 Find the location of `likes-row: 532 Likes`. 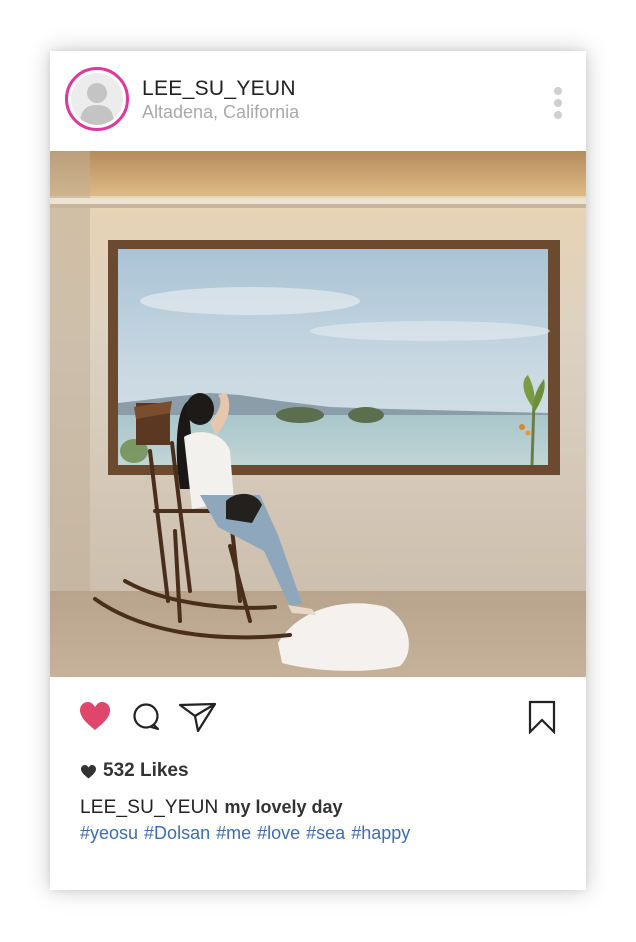

likes-row: 532 Likes is located at coordinates (134, 771).